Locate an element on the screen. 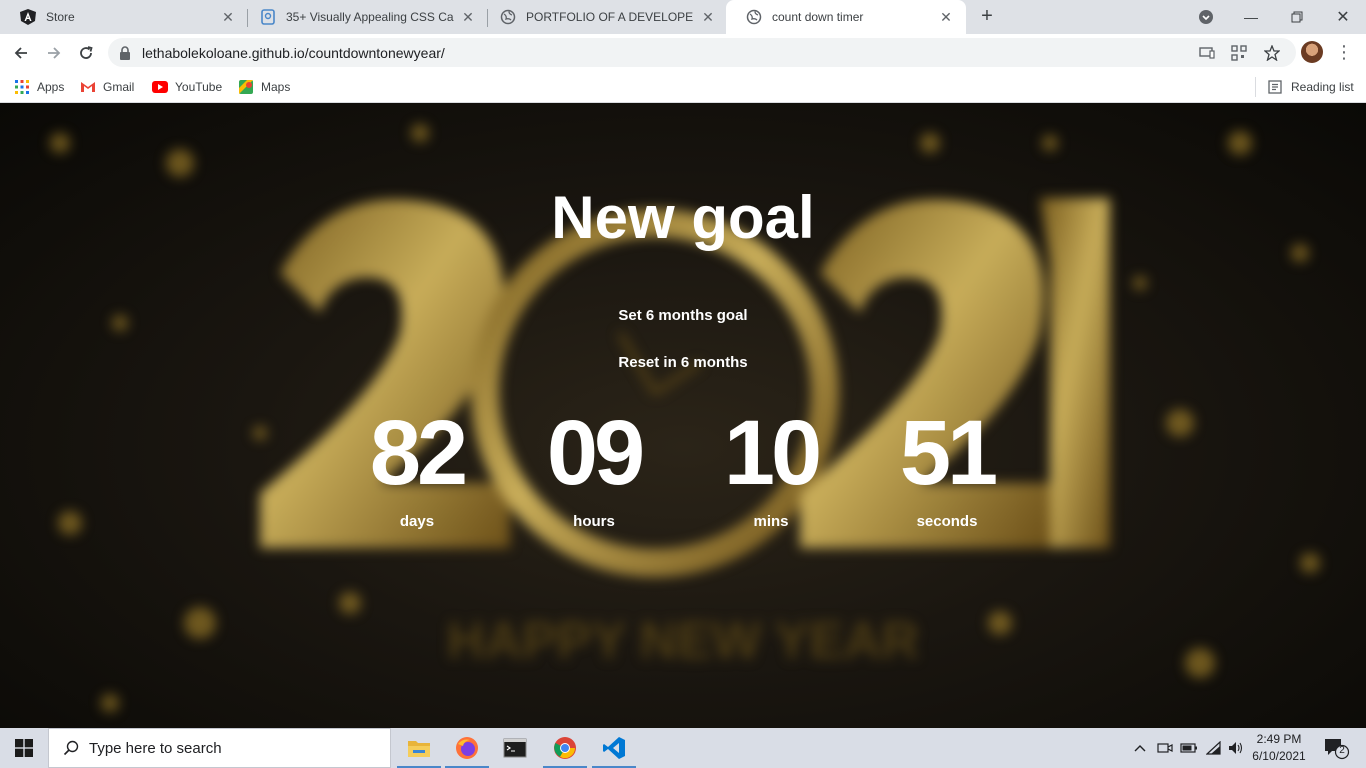 The width and height of the screenshot is (1366, 768). reading-list-icon is located at coordinates (1276, 87).